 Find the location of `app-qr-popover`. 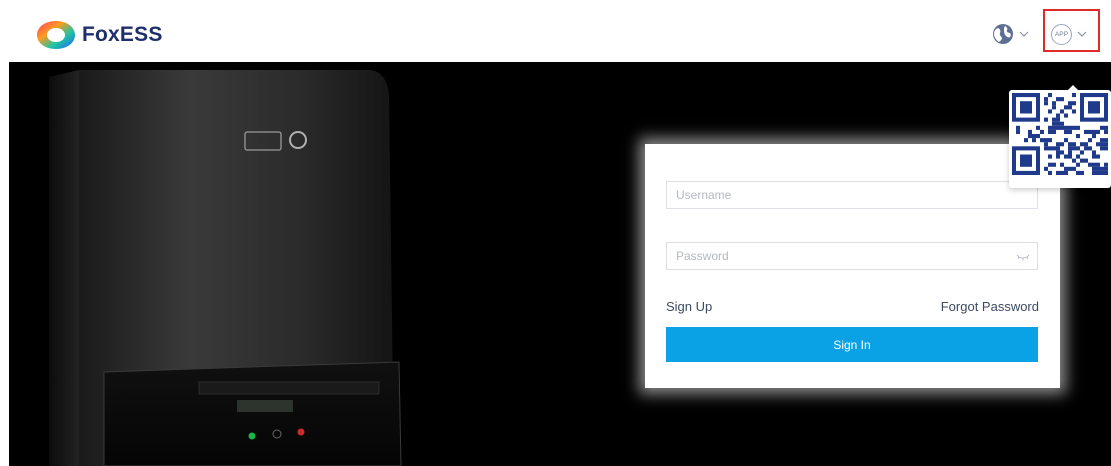

app-qr-popover is located at coordinates (1060, 136).